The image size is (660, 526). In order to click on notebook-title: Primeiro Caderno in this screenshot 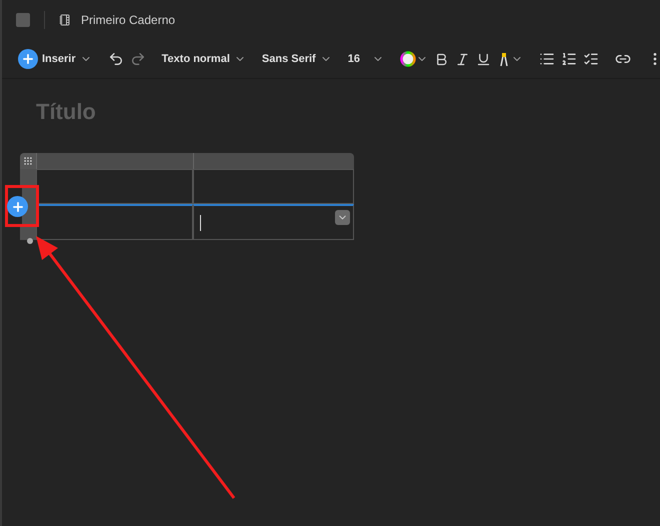, I will do `click(128, 20)`.